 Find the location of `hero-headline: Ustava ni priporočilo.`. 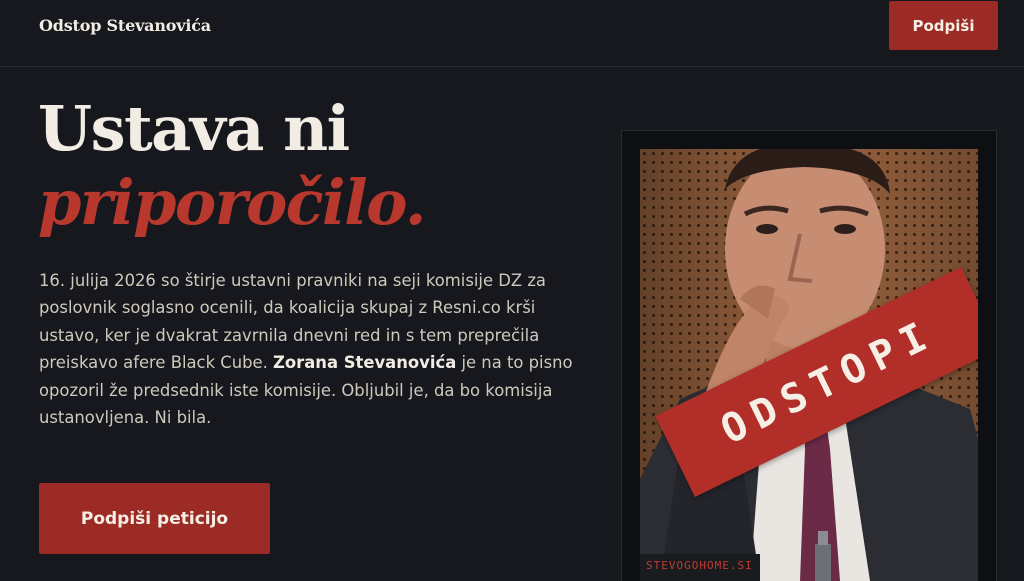

hero-headline: Ustava ni priporočilo. is located at coordinates (232, 166).